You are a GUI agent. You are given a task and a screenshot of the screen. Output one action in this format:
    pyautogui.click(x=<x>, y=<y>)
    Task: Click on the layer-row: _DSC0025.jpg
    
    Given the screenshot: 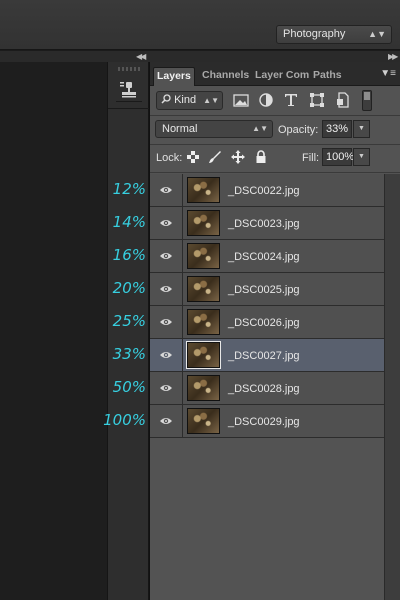 What is the action you would take?
    pyautogui.click(x=267, y=289)
    